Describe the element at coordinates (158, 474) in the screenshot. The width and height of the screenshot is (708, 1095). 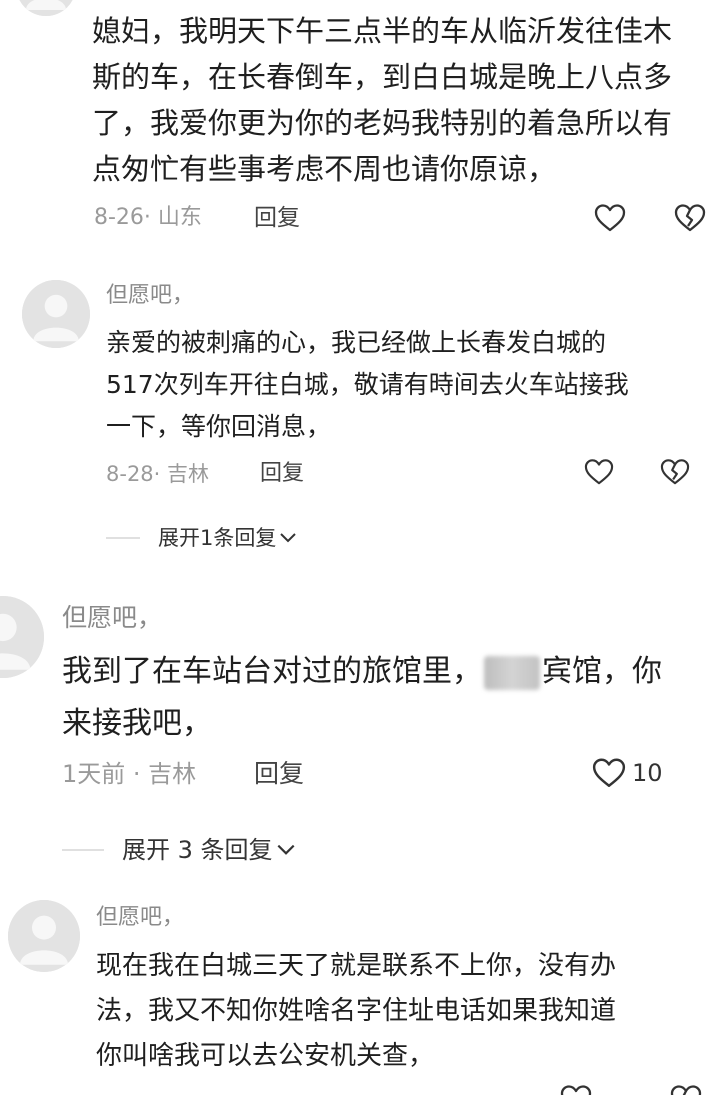
I see `comment-meta: 8-28· 吉林` at that location.